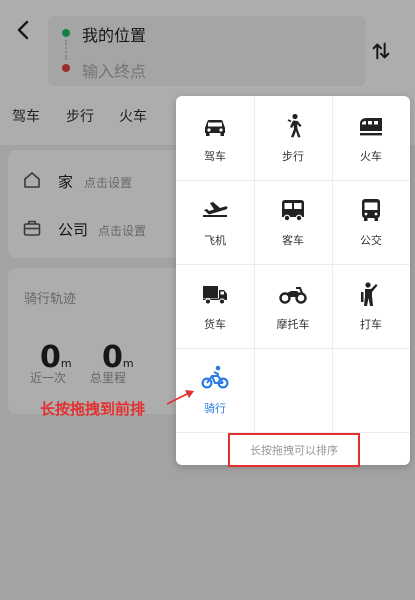 Image resolution: width=415 pixels, height=600 pixels. I want to click on mode-truck: 货车, so click(215, 306).